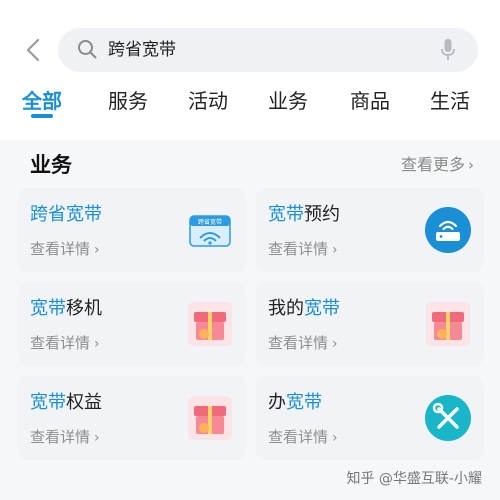 Image resolution: width=500 pixels, height=500 pixels. I want to click on search-bar: 跨省宽带, so click(268, 50).